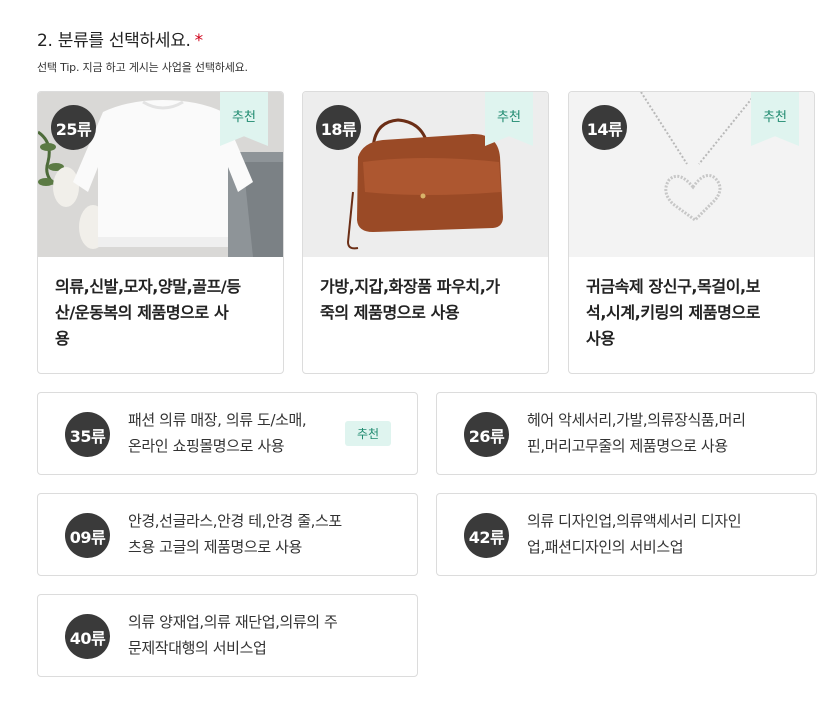 Image resolution: width=825 pixels, height=708 pixels. What do you see at coordinates (87, 636) in the screenshot?
I see `class-badge: 40류` at bounding box center [87, 636].